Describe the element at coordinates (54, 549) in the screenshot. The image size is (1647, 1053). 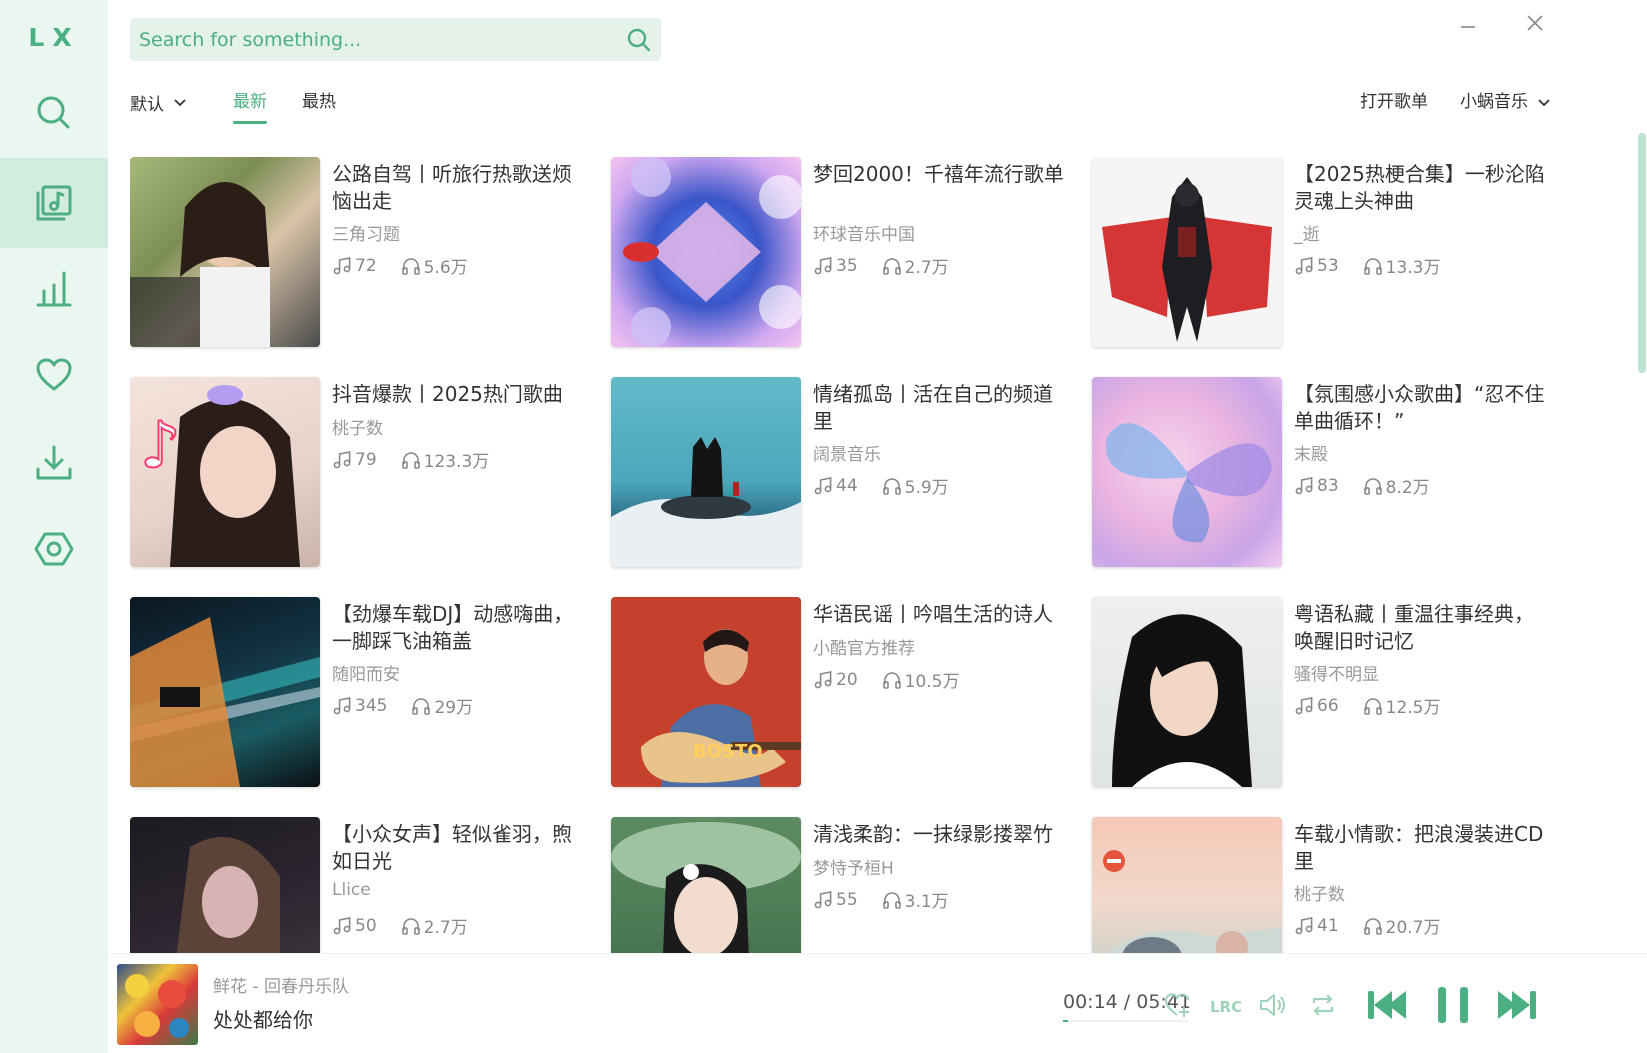
I see `sidebar-item-settings` at that location.